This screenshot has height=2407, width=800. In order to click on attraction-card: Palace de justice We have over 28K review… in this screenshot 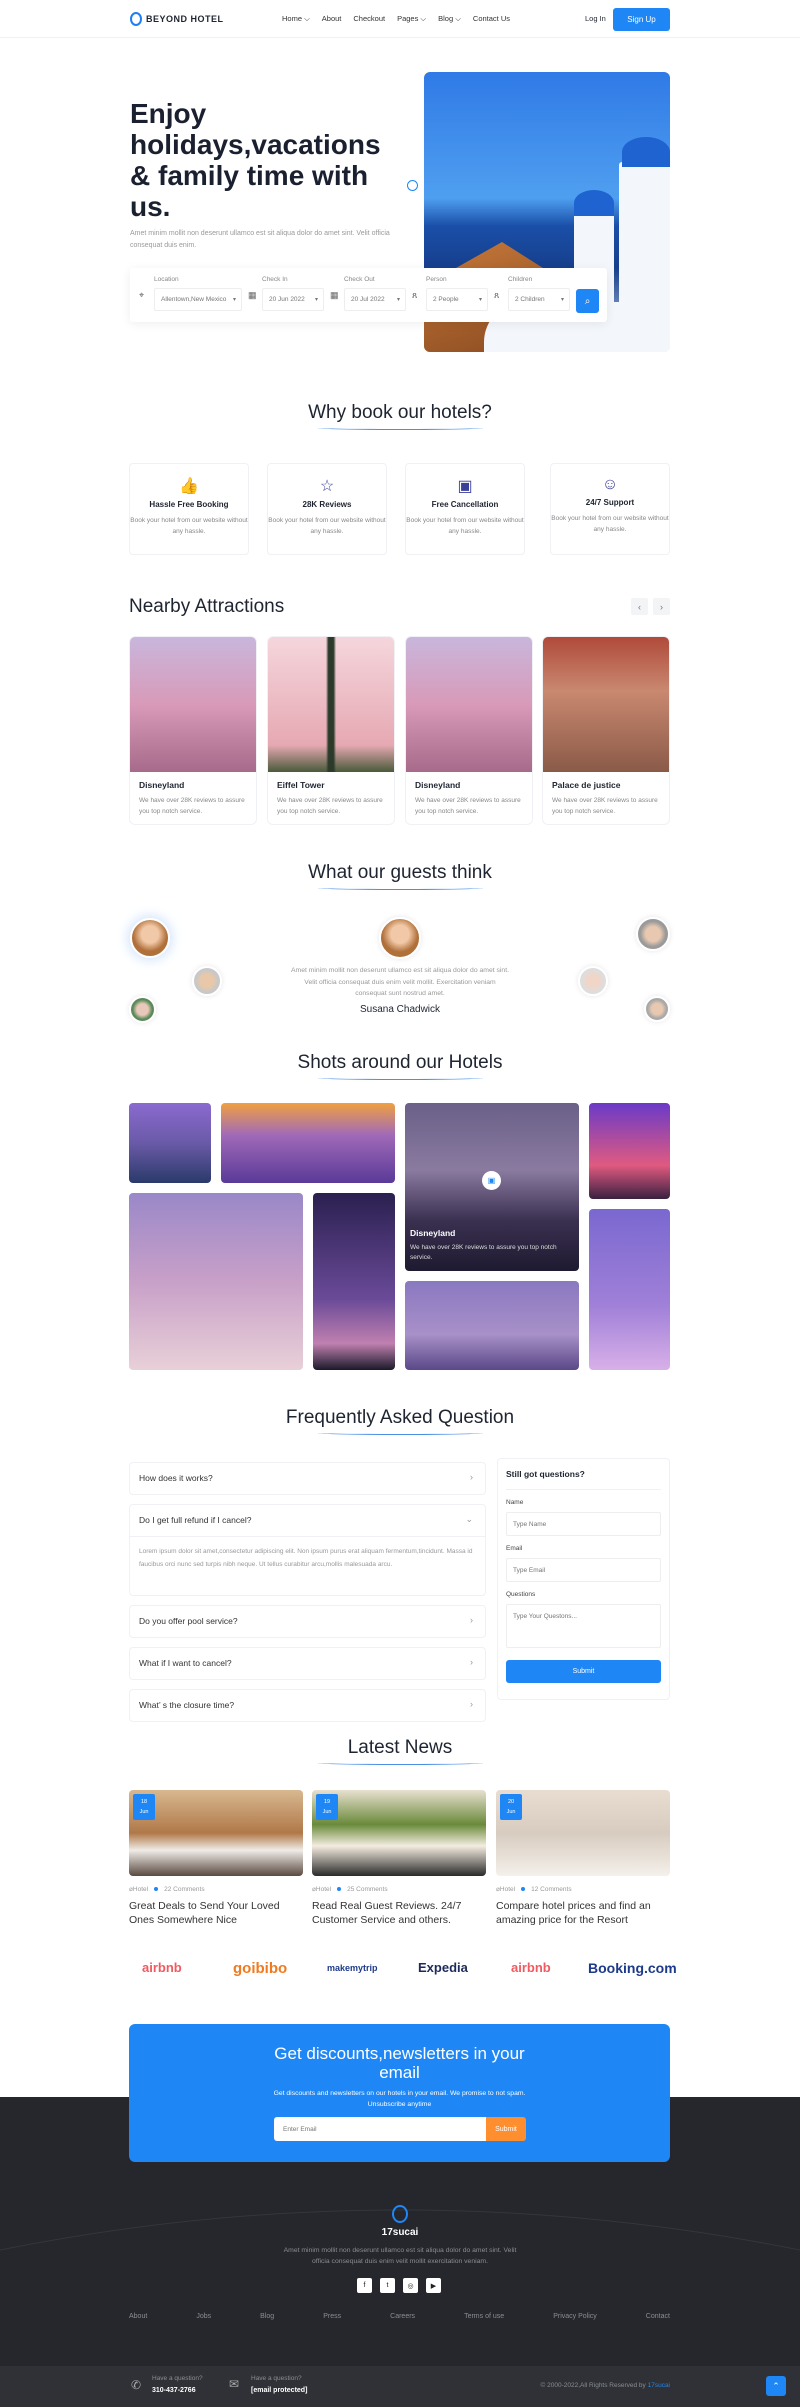, I will do `click(606, 730)`.